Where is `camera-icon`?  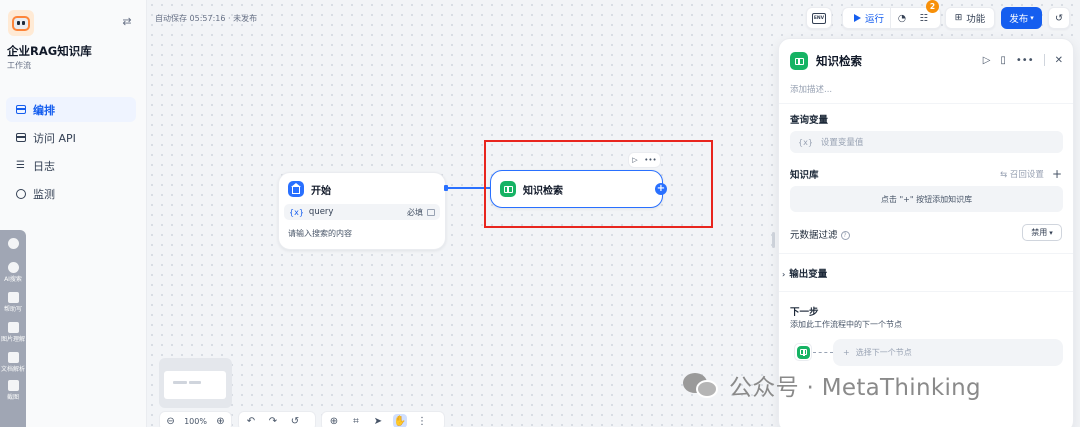
camera-icon is located at coordinates (13, 385).